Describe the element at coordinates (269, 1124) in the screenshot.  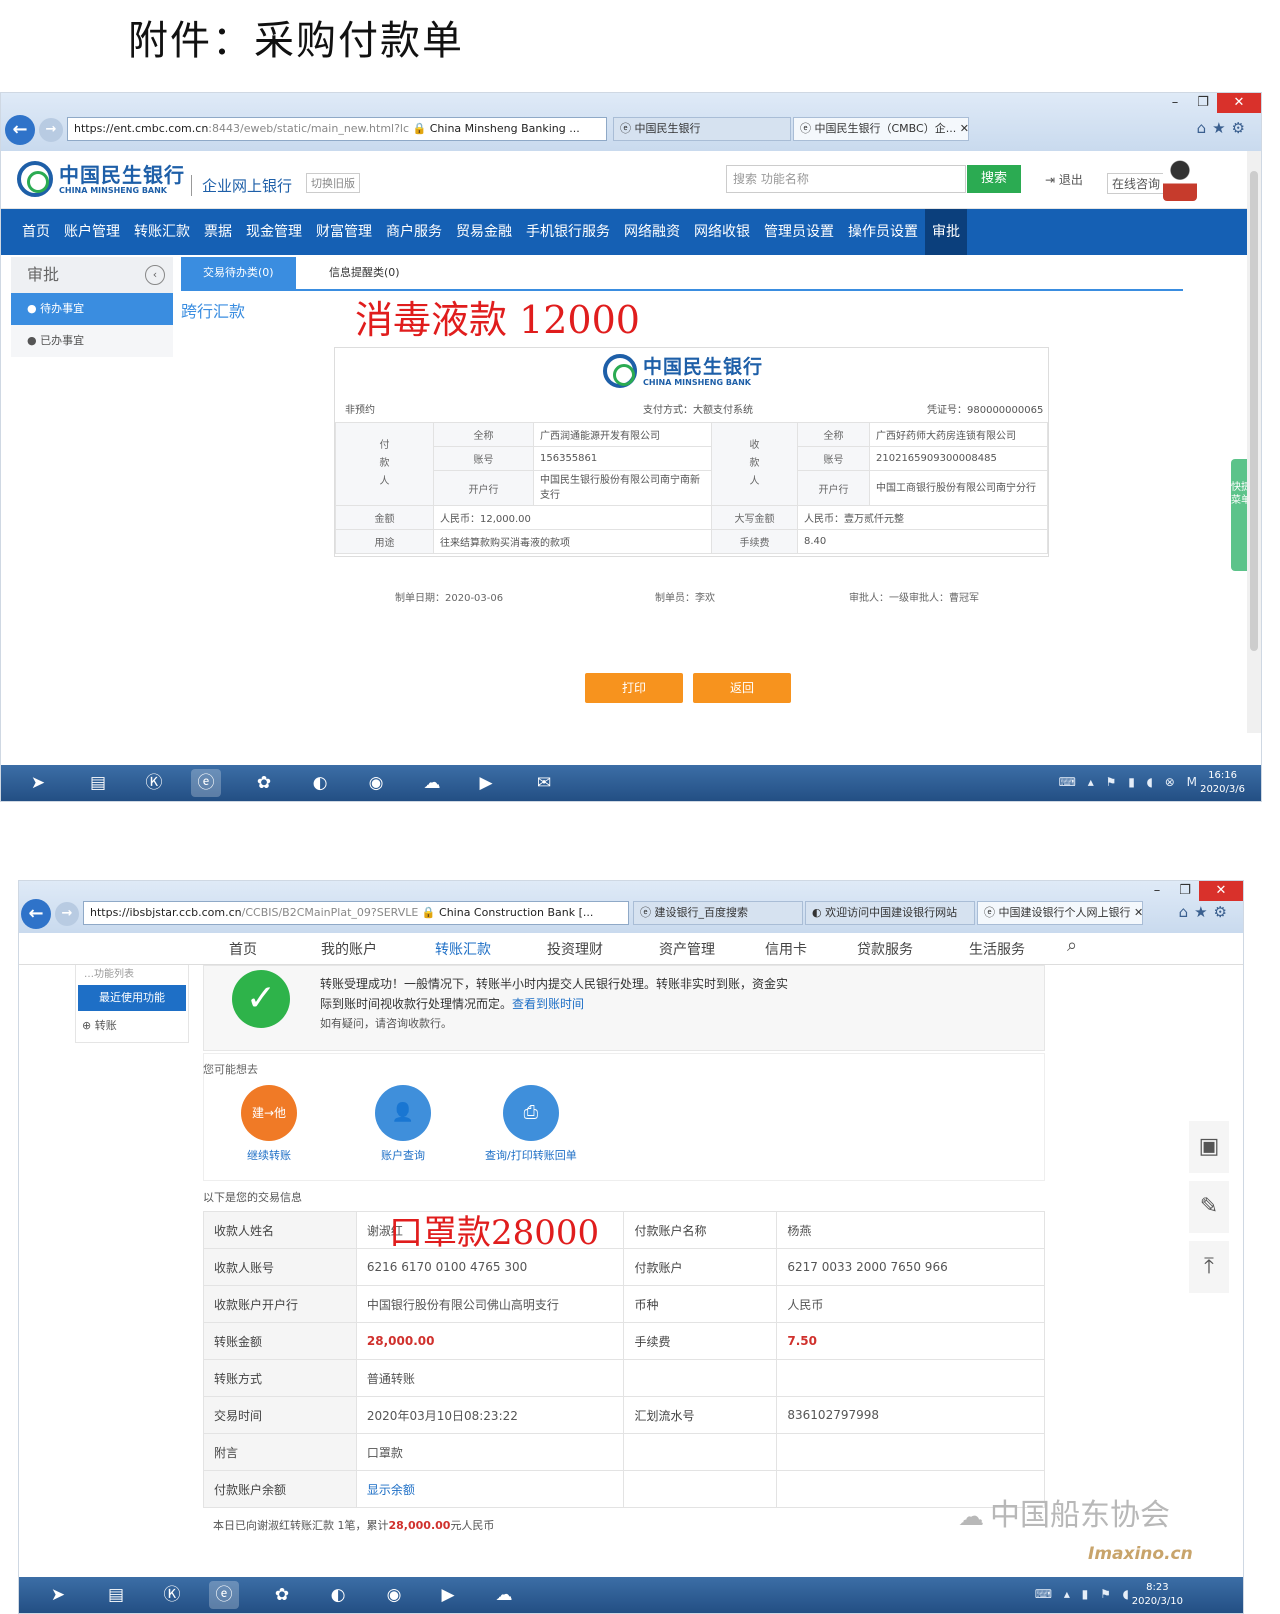
I see `continue-transfer-action: 建→他 继续转账` at that location.